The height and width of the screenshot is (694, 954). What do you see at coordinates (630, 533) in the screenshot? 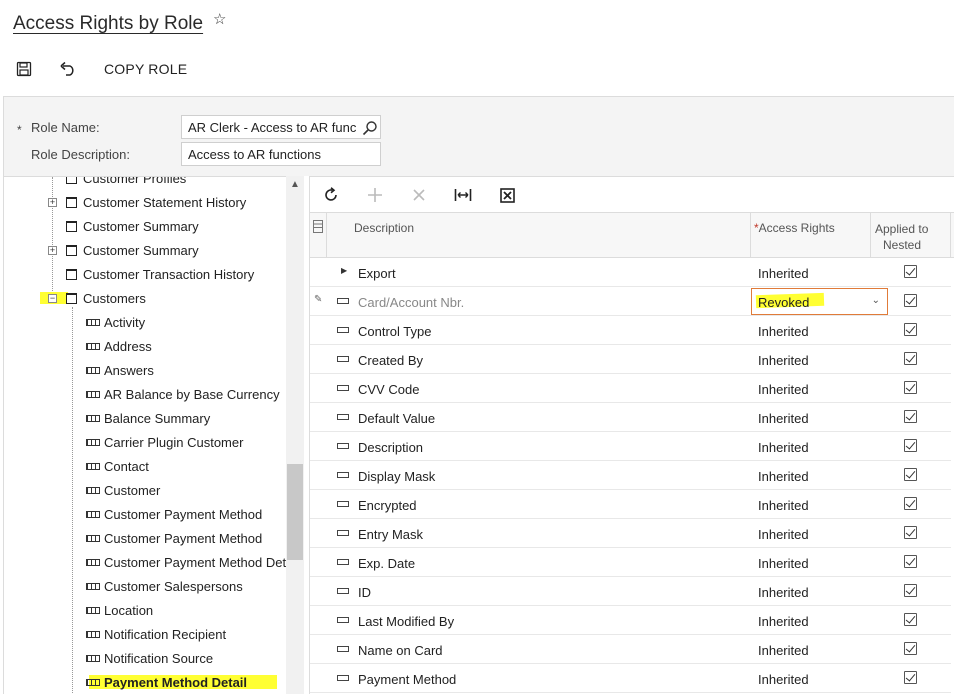
I see `grid-row: Entry Mask Inherited` at bounding box center [630, 533].